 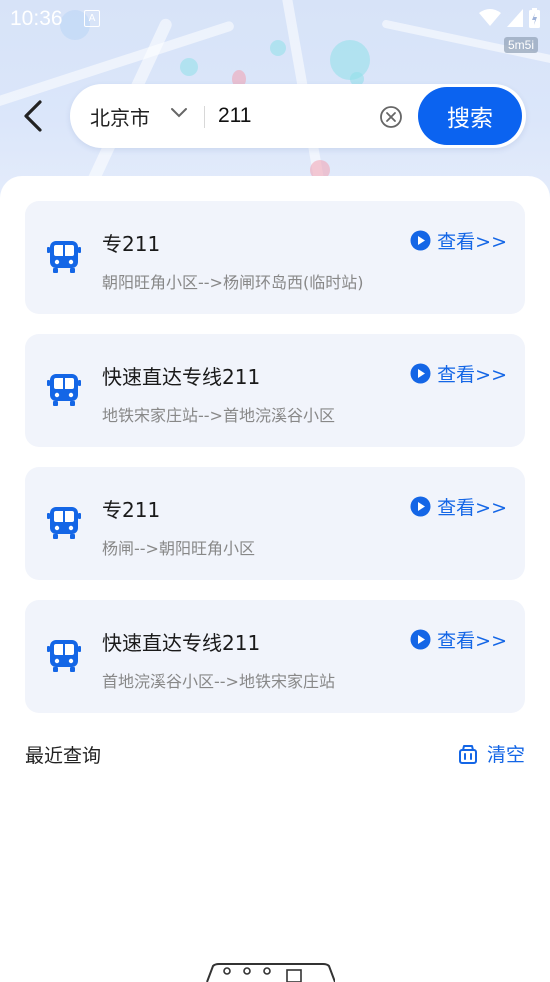 What do you see at coordinates (218, 415) in the screenshot?
I see `route-stops: 地铁宋家庄站-->首地浣溪谷小区` at bounding box center [218, 415].